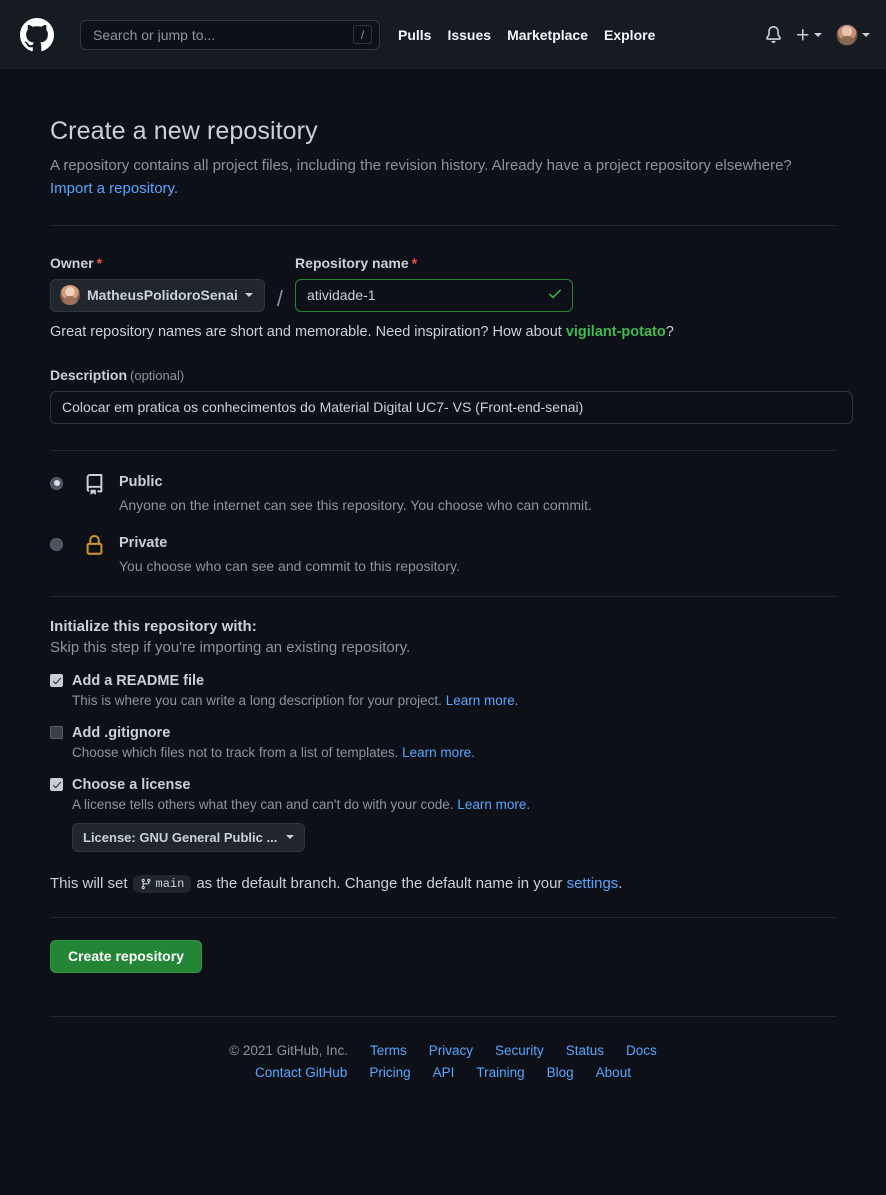 The image size is (886, 1195). Describe the element at coordinates (616, 332) in the screenshot. I see `name-suggestion: vigilant-potato` at that location.